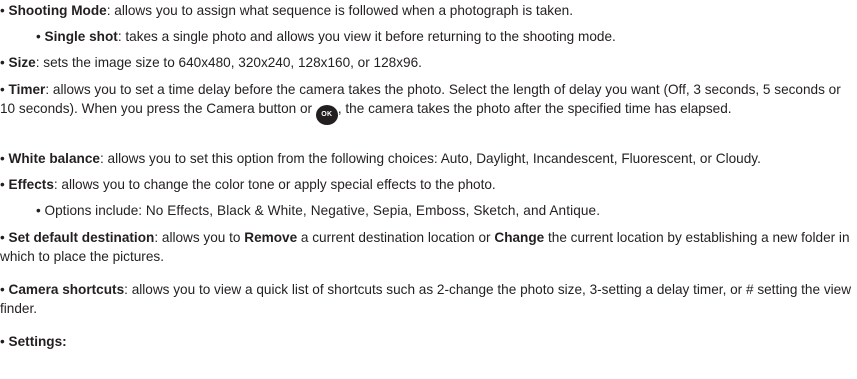 The image size is (857, 379). Describe the element at coordinates (81, 237) in the screenshot. I see `default-destination-term: Set default destination` at that location.